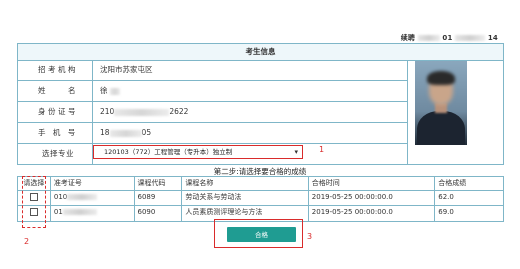 This screenshot has height=269, width=520. What do you see at coordinates (310, 236) in the screenshot?
I see `annotation-3: 3` at bounding box center [310, 236].